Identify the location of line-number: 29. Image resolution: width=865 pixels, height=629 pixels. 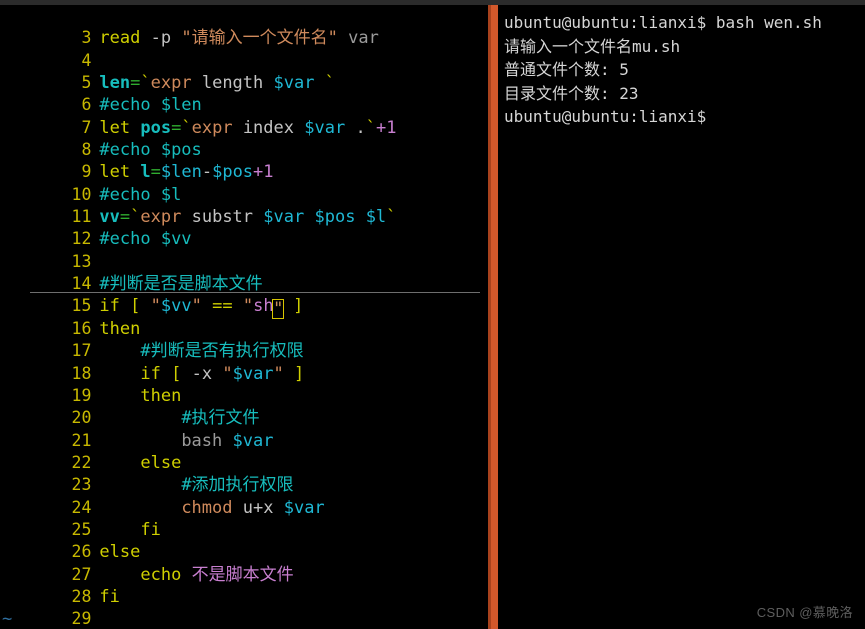
(81, 619).